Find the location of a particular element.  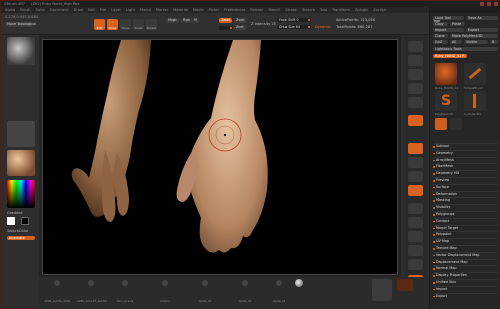

menu-item: Layer is located at coordinates (116, 10).